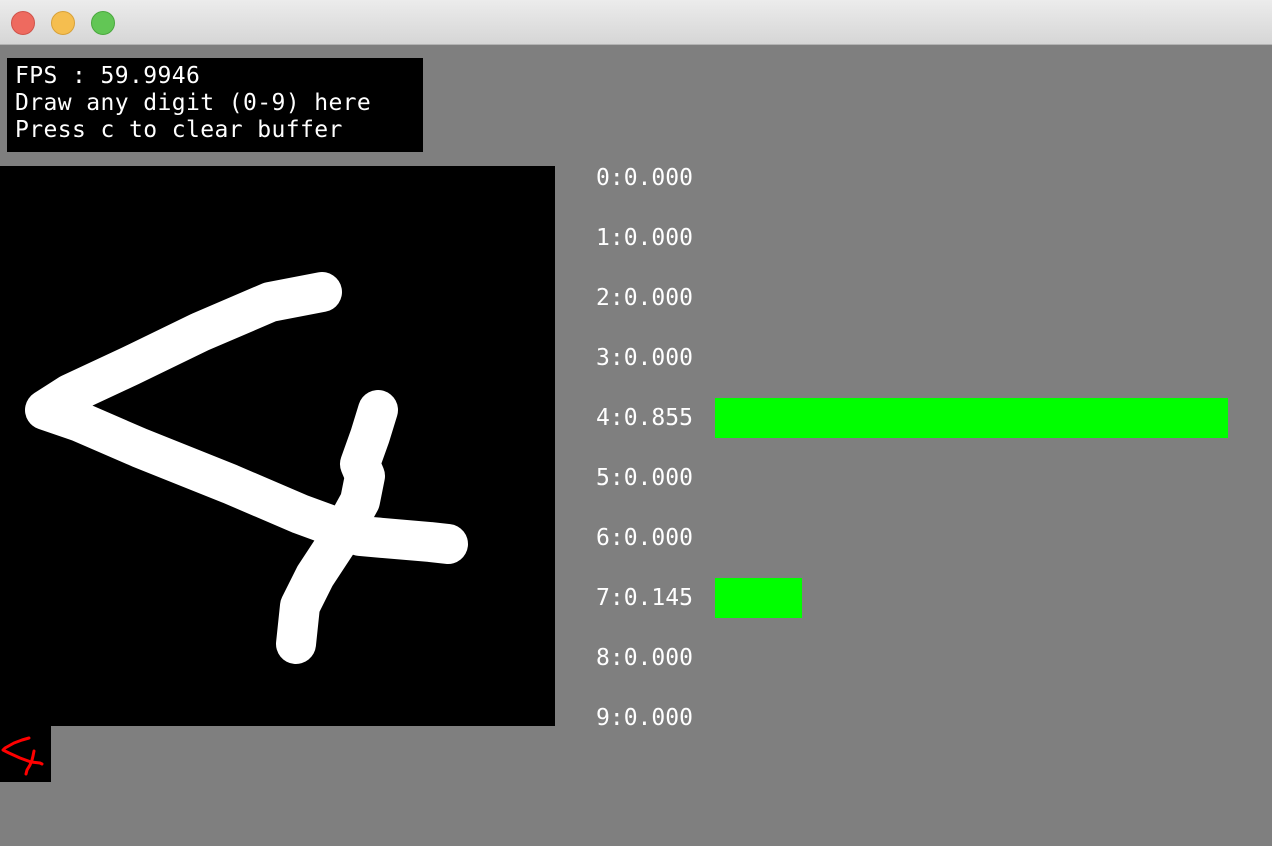  What do you see at coordinates (644, 298) in the screenshot?
I see `probability-label: 2:0.000` at bounding box center [644, 298].